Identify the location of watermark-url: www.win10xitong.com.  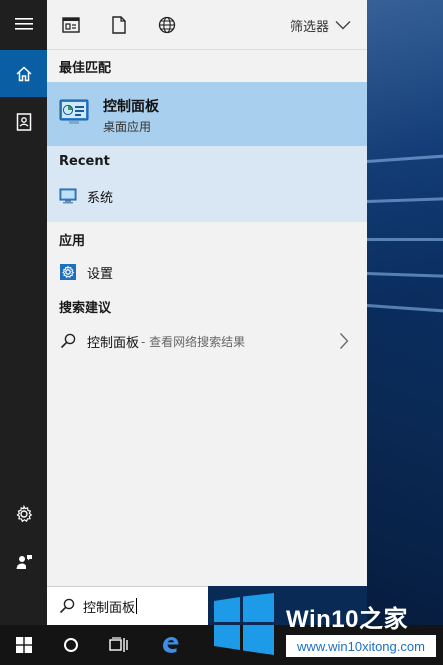
(361, 646).